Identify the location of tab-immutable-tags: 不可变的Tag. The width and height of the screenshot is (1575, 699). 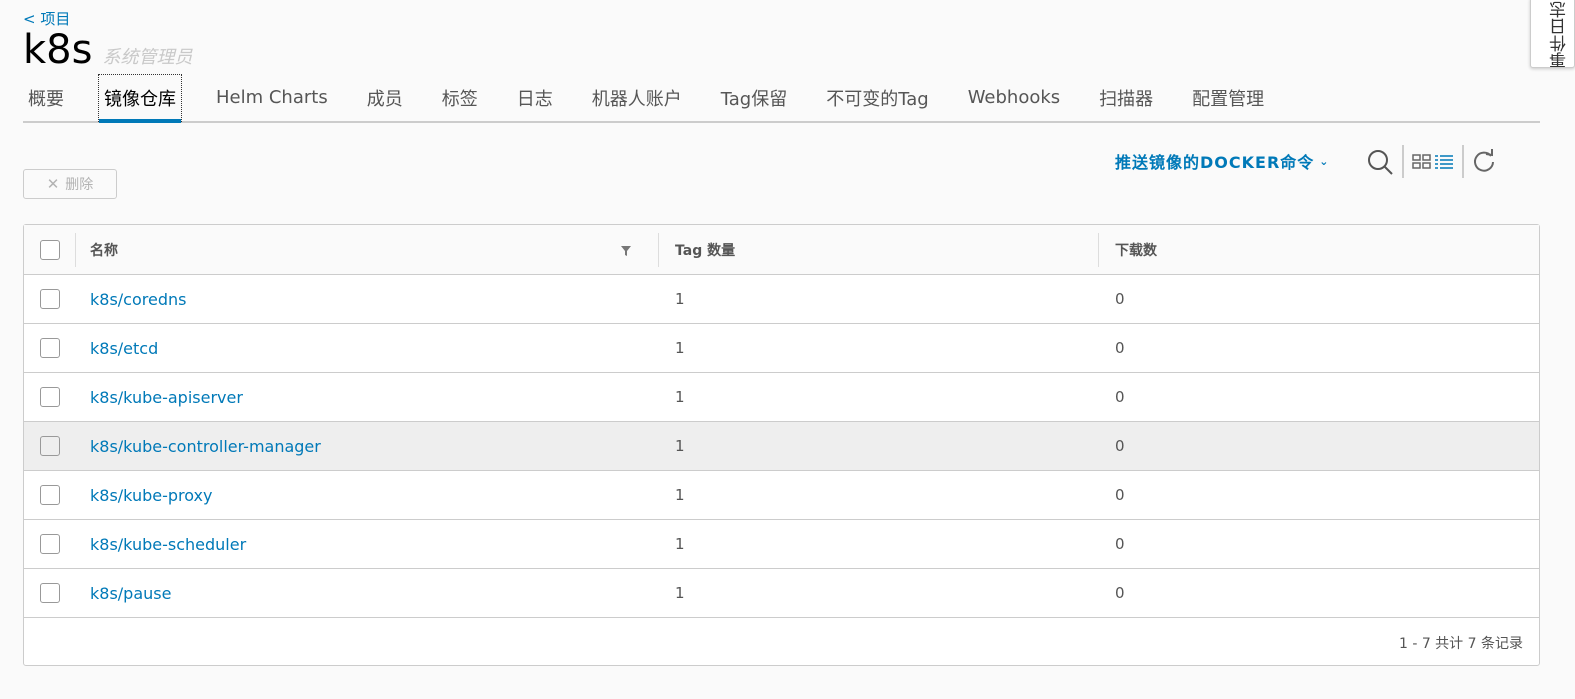
(877, 97).